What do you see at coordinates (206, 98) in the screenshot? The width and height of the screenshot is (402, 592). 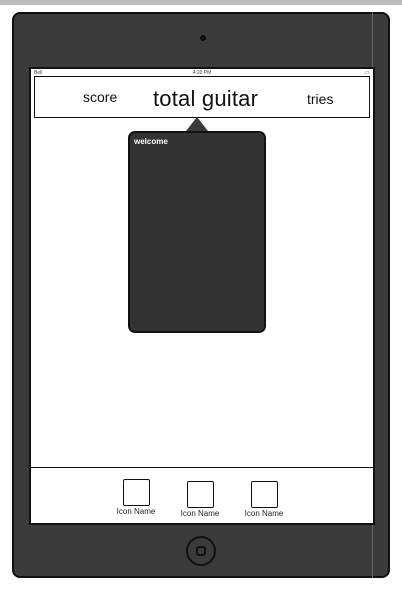 I see `app-title: total guitar` at bounding box center [206, 98].